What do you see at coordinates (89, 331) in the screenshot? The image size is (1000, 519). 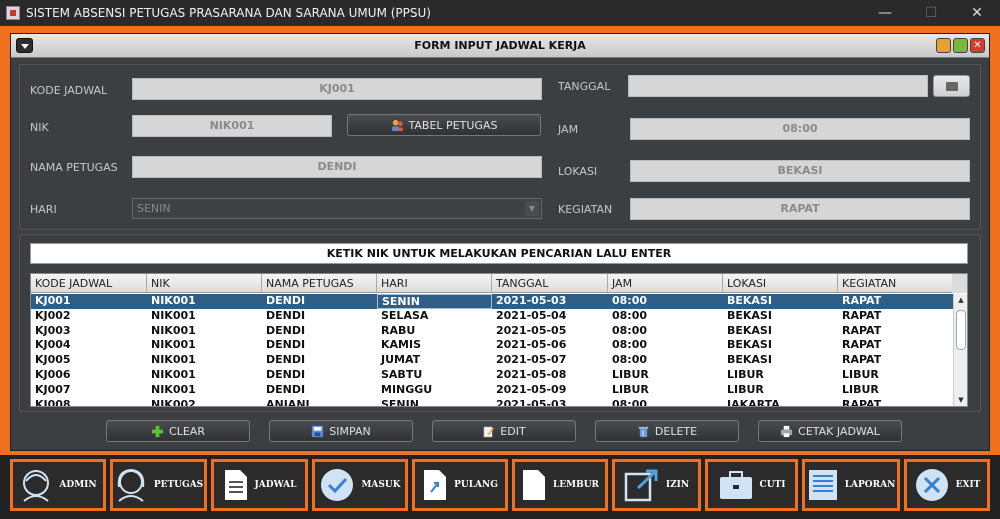 I see `table-cell: KJ003` at bounding box center [89, 331].